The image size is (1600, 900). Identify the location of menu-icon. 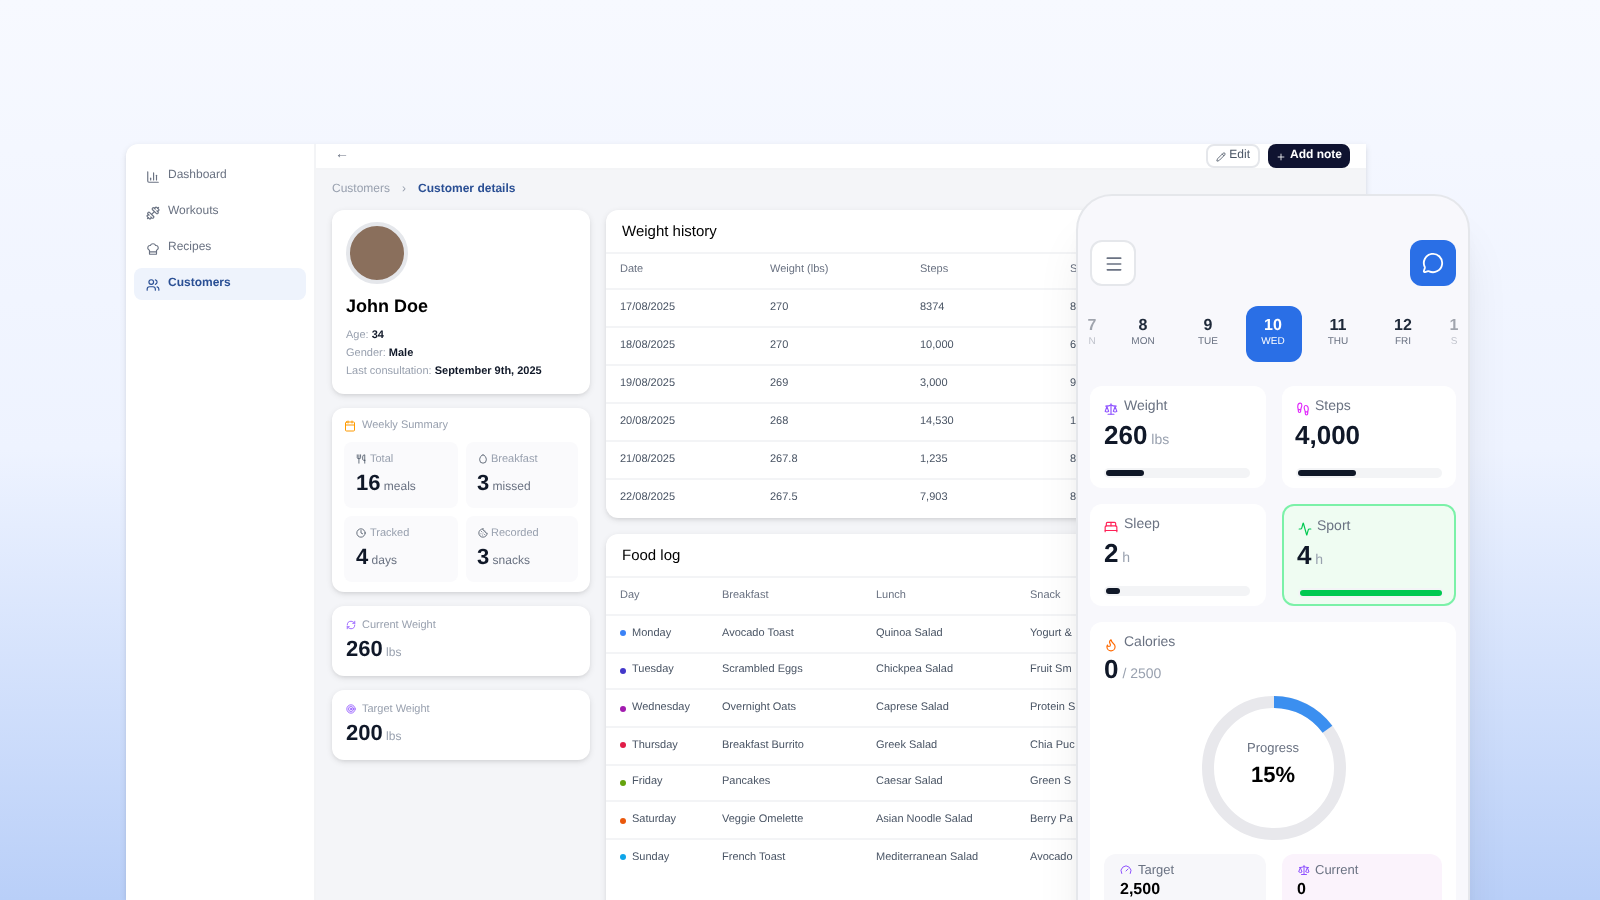
(1113, 263).